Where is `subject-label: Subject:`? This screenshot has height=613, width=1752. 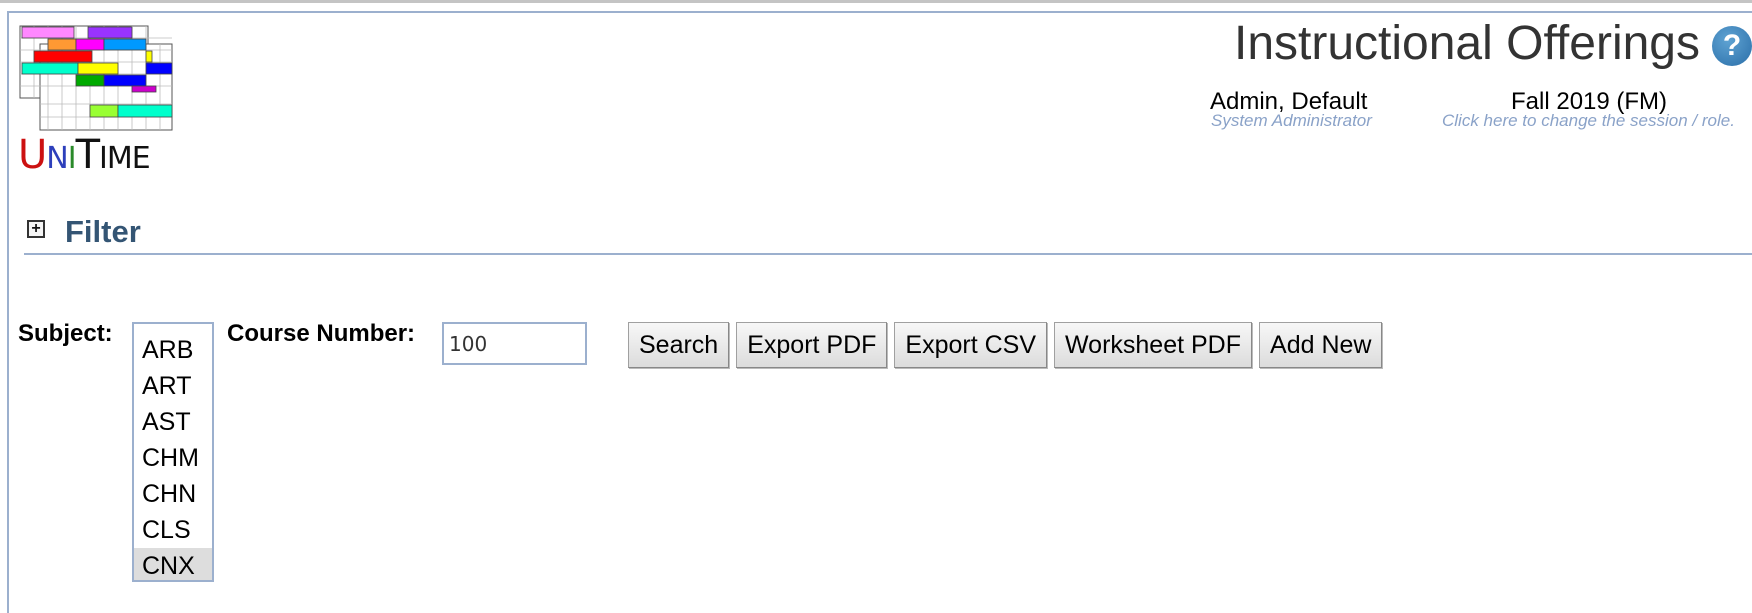 subject-label: Subject: is located at coordinates (65, 333).